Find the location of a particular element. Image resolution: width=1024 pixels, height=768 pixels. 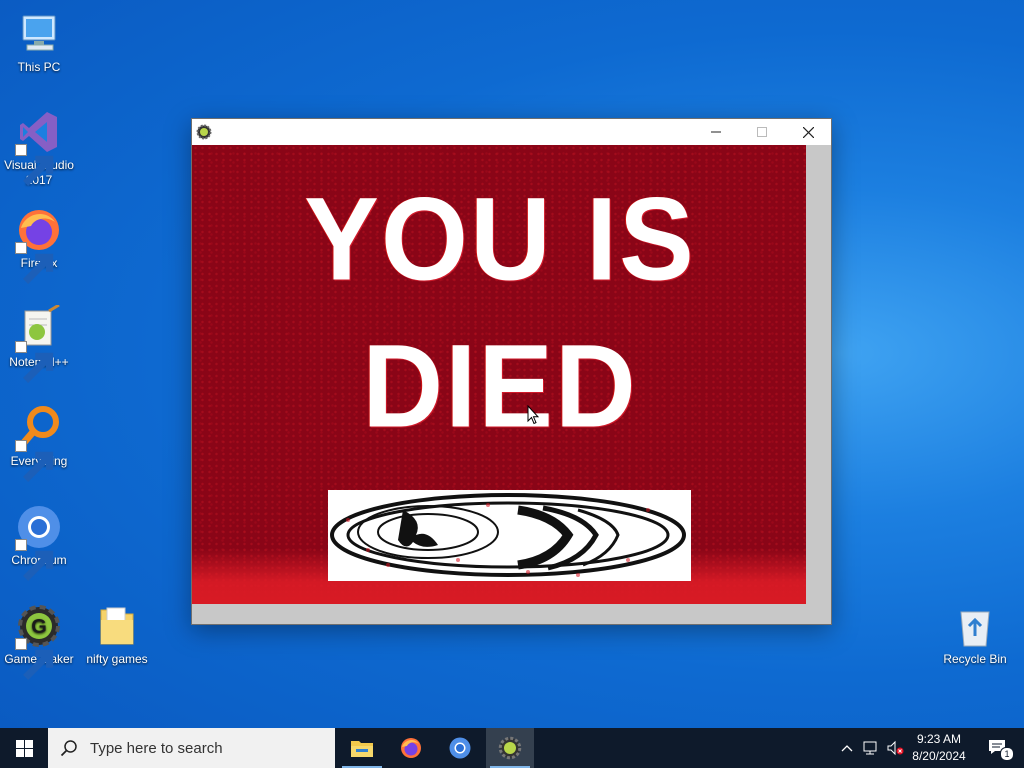

desktop-icon-label: nifty games is located at coordinates (117, 659).